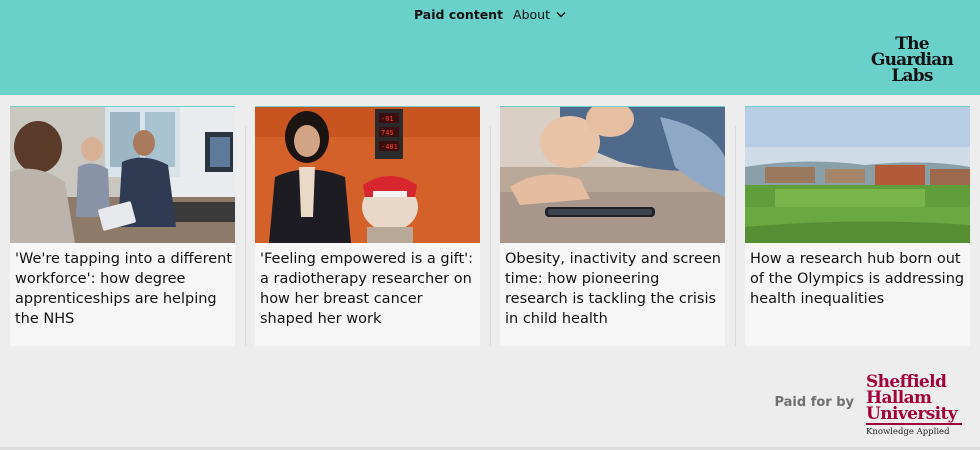 The image size is (980, 450). What do you see at coordinates (532, 14) in the screenshot?
I see `about-label: About` at bounding box center [532, 14].